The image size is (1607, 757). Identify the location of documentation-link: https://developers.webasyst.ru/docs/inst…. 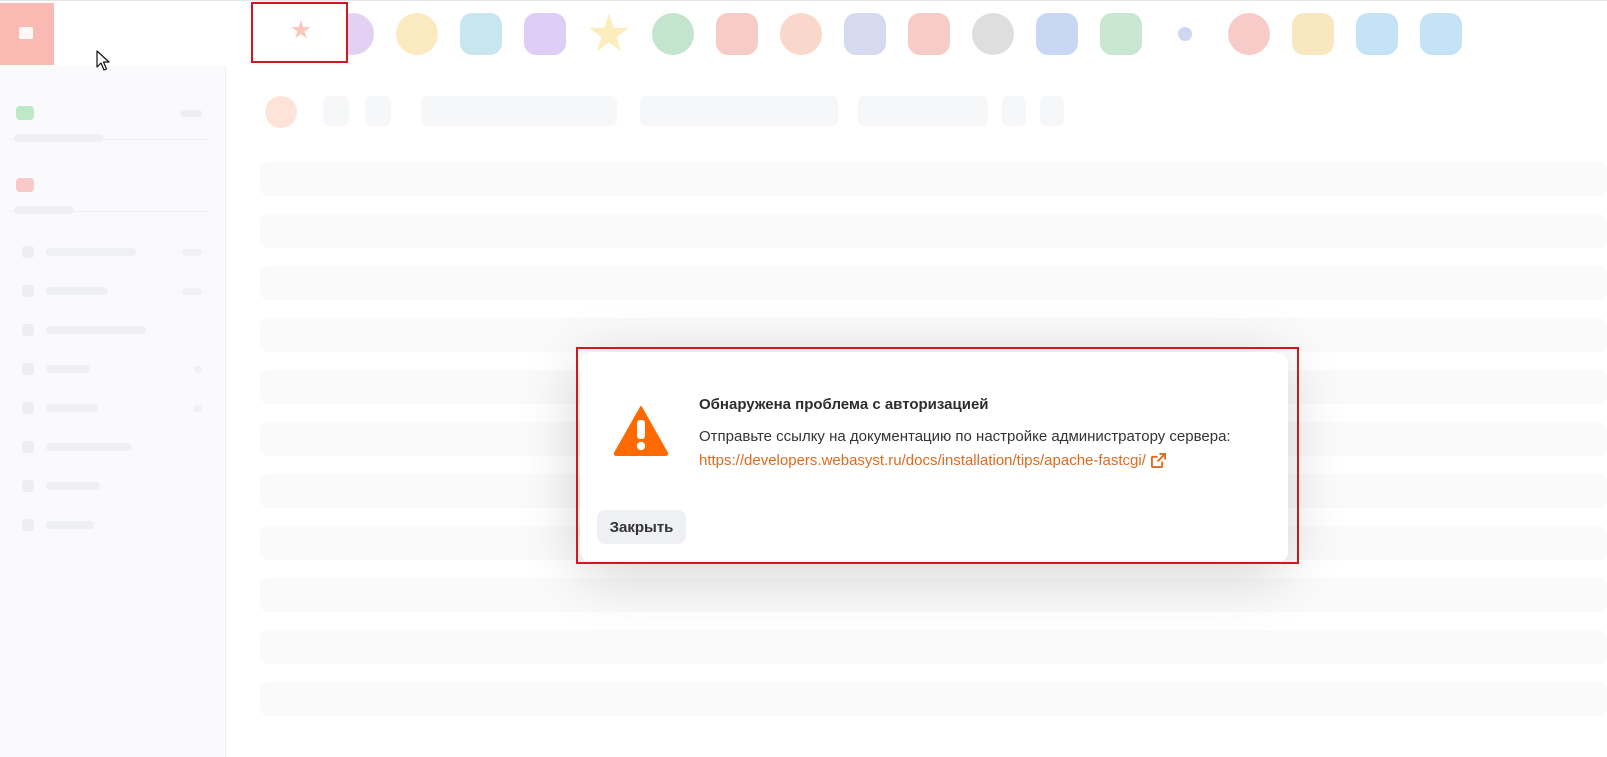
(932, 460).